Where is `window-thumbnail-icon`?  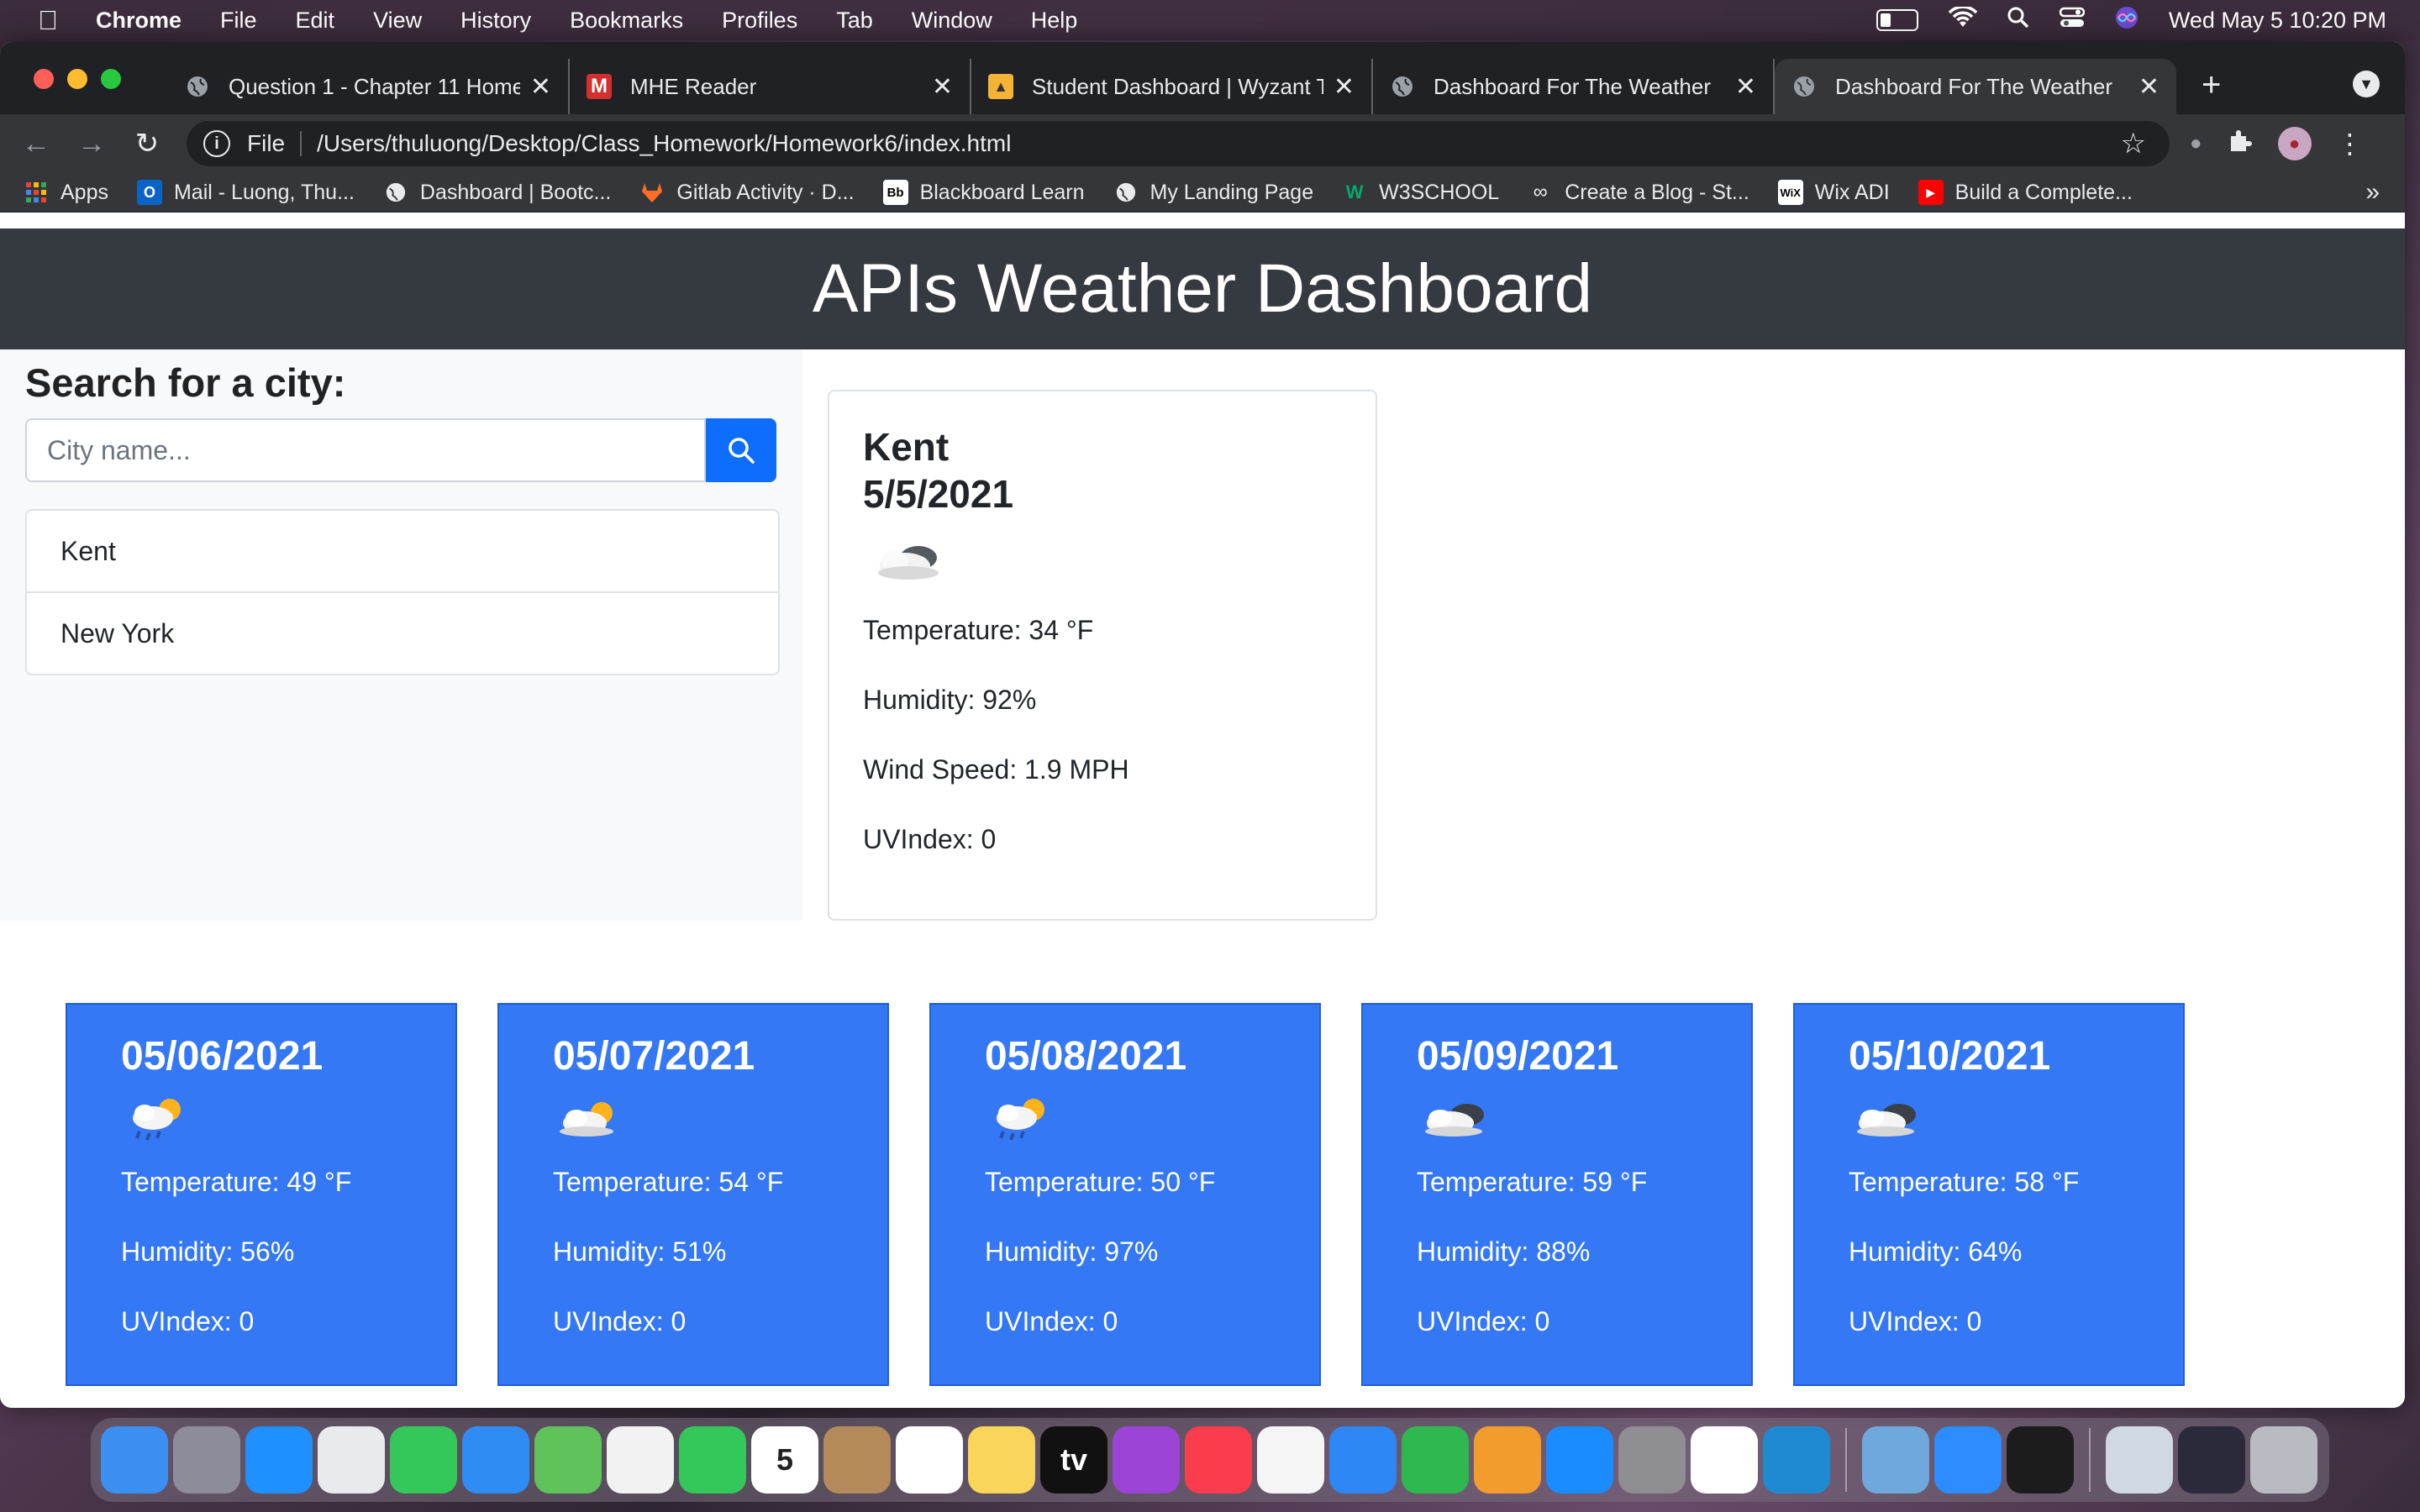 window-thumbnail-icon is located at coordinates (2211, 1460).